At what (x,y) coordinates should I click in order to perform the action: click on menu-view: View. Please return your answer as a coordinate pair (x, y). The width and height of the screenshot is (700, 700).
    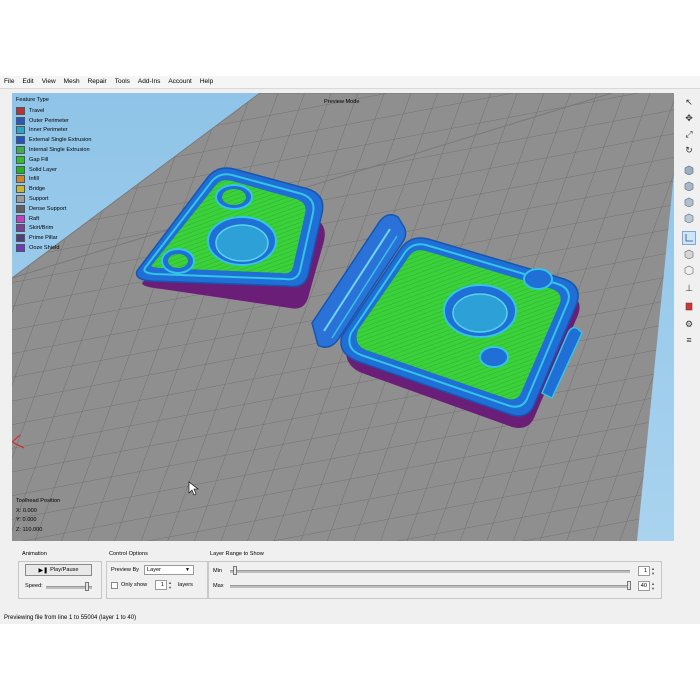
    Looking at the image, I should click on (49, 82).